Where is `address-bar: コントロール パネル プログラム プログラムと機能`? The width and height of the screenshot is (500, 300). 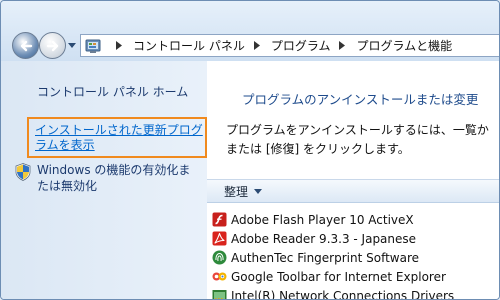
address-bar: コントロール パネル プログラム プログラムと機能 is located at coordinates (289, 45).